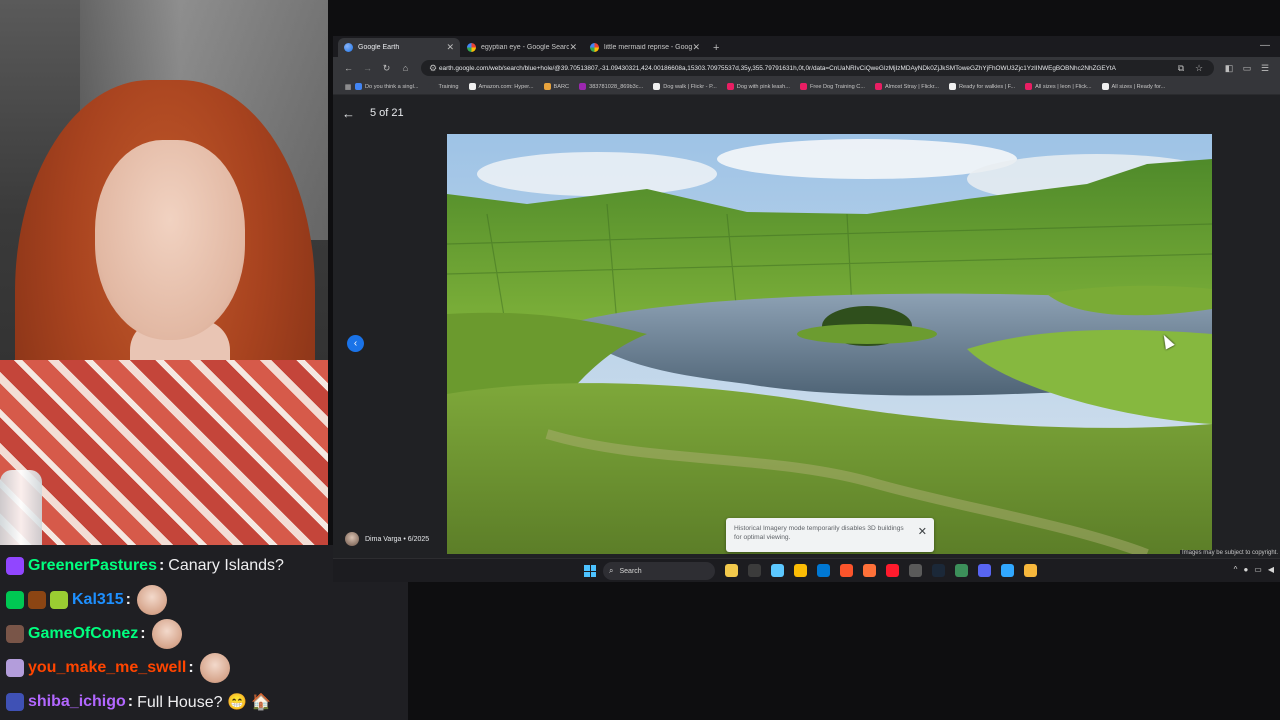  Describe the element at coordinates (777, 570) in the screenshot. I see `copilot-icon` at that location.